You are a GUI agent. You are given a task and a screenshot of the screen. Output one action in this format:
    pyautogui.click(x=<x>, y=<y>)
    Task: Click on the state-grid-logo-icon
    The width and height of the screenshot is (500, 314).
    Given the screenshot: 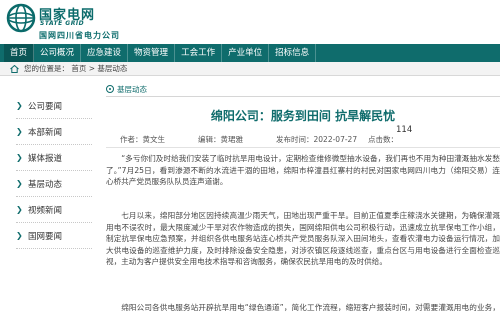 What is the action you would take?
    pyautogui.click(x=21, y=18)
    